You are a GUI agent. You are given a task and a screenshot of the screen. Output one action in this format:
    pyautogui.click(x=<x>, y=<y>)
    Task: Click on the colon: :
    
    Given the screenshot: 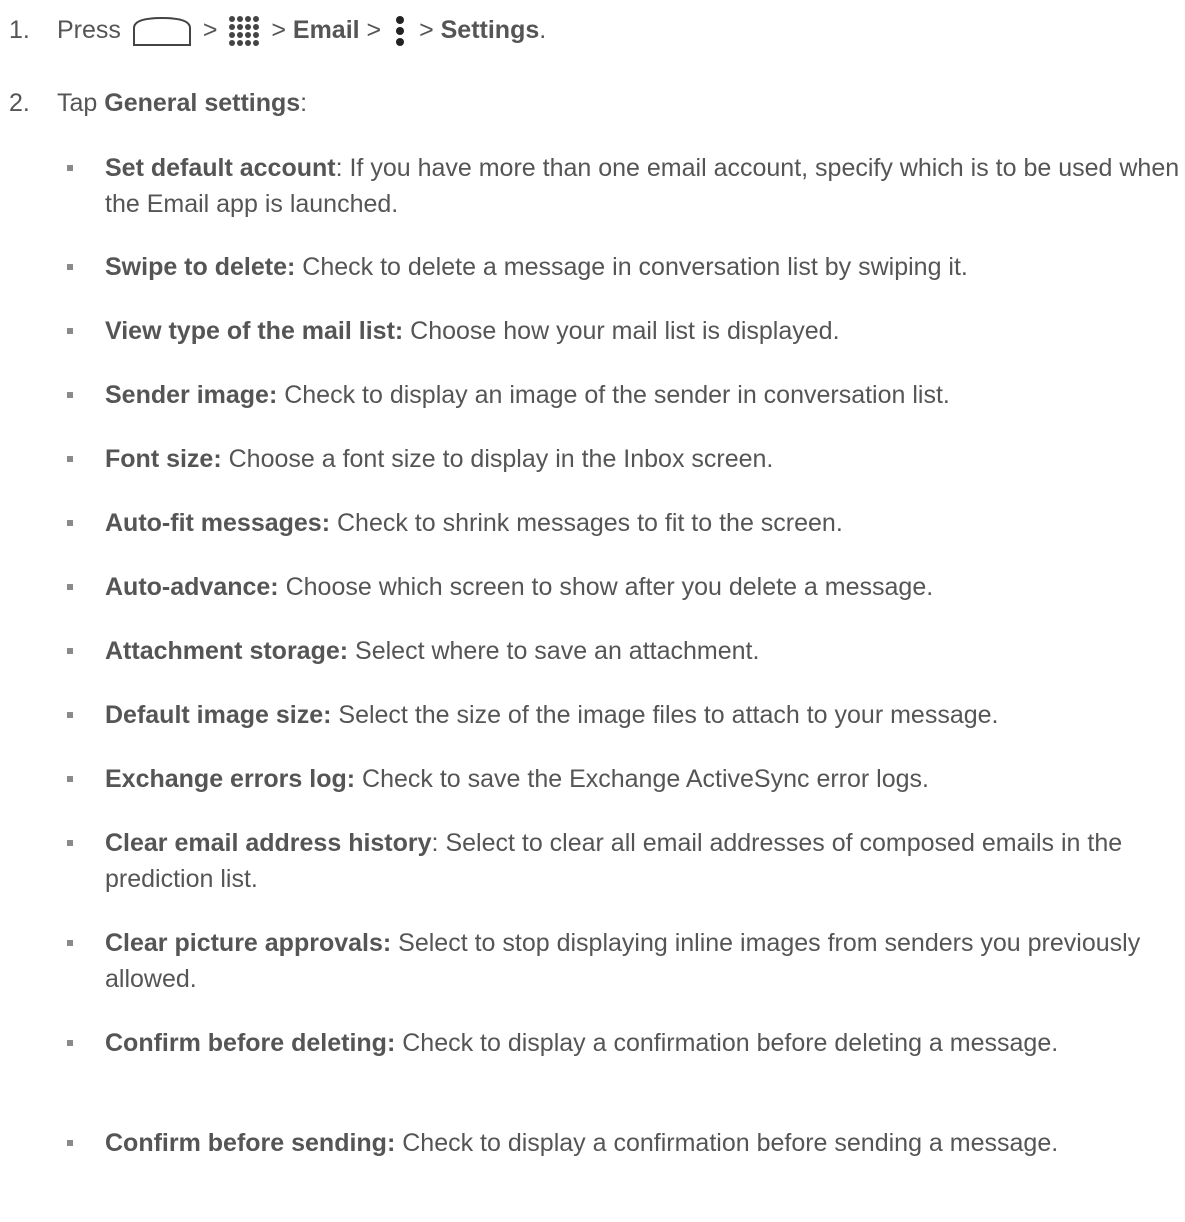 What is the action you would take?
    pyautogui.click(x=304, y=103)
    